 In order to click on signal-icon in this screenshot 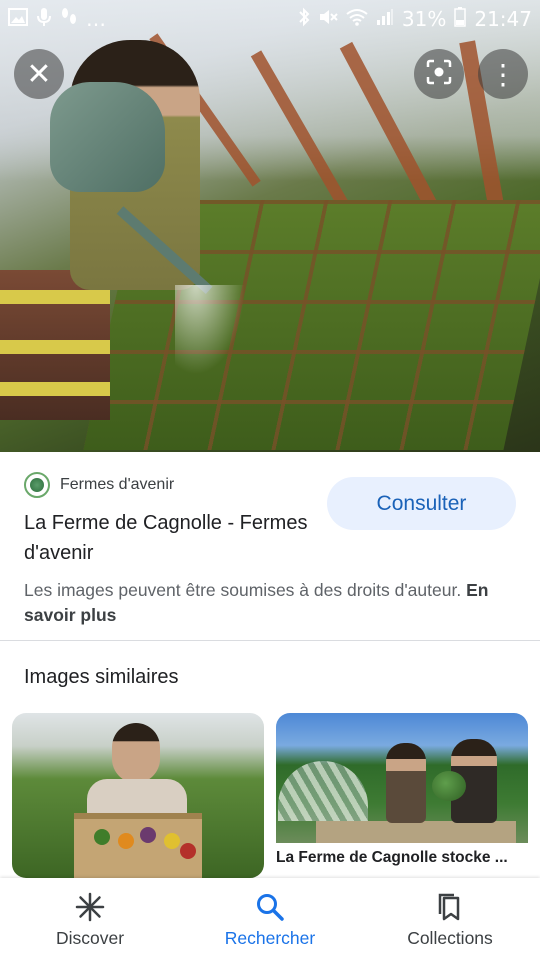, I will do `click(385, 19)`.